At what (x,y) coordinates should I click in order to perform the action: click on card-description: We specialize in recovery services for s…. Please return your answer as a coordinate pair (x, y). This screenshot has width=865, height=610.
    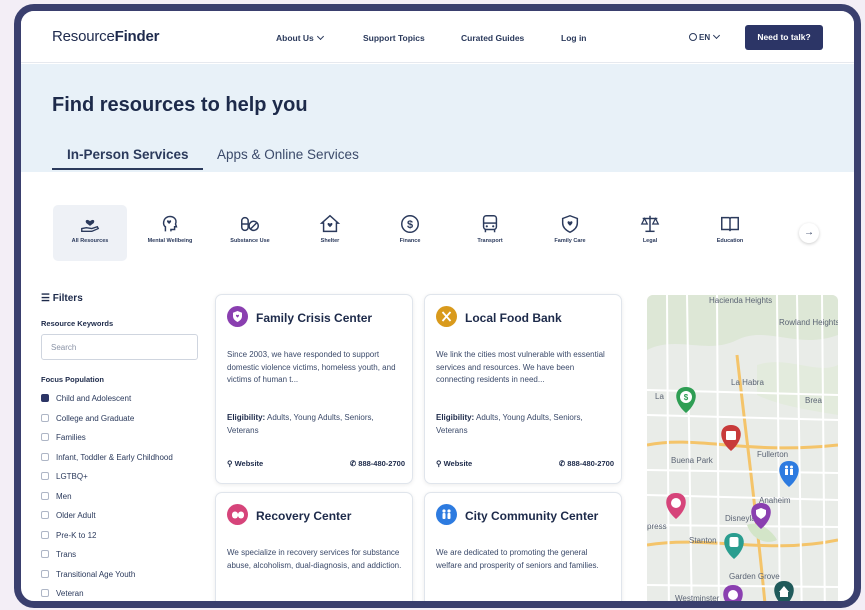
    Looking at the image, I should click on (314, 559).